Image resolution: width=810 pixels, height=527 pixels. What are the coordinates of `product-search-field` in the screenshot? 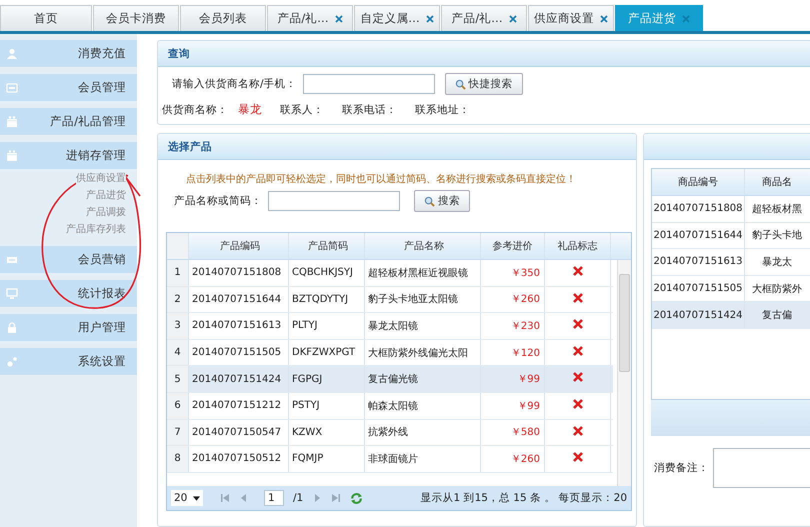 It's located at (334, 201).